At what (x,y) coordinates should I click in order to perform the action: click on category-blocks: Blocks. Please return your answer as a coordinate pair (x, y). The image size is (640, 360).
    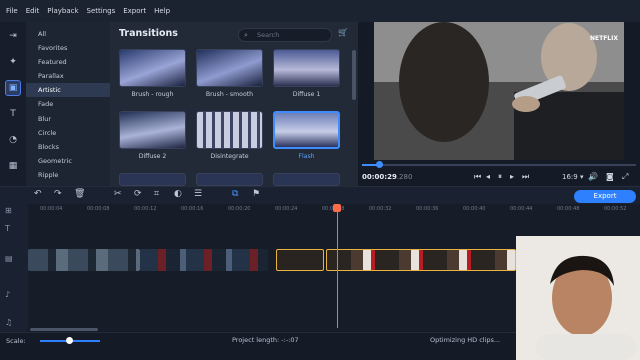
    Looking at the image, I should click on (68, 147).